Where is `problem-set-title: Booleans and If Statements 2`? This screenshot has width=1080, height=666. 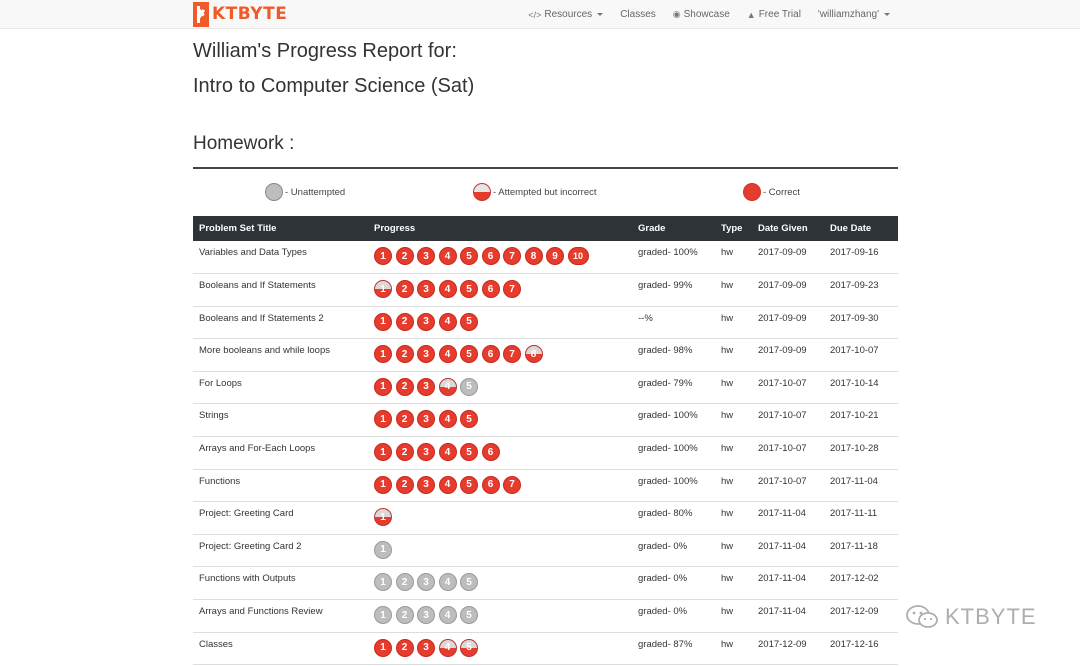 problem-set-title: Booleans and If Statements 2 is located at coordinates (280, 323).